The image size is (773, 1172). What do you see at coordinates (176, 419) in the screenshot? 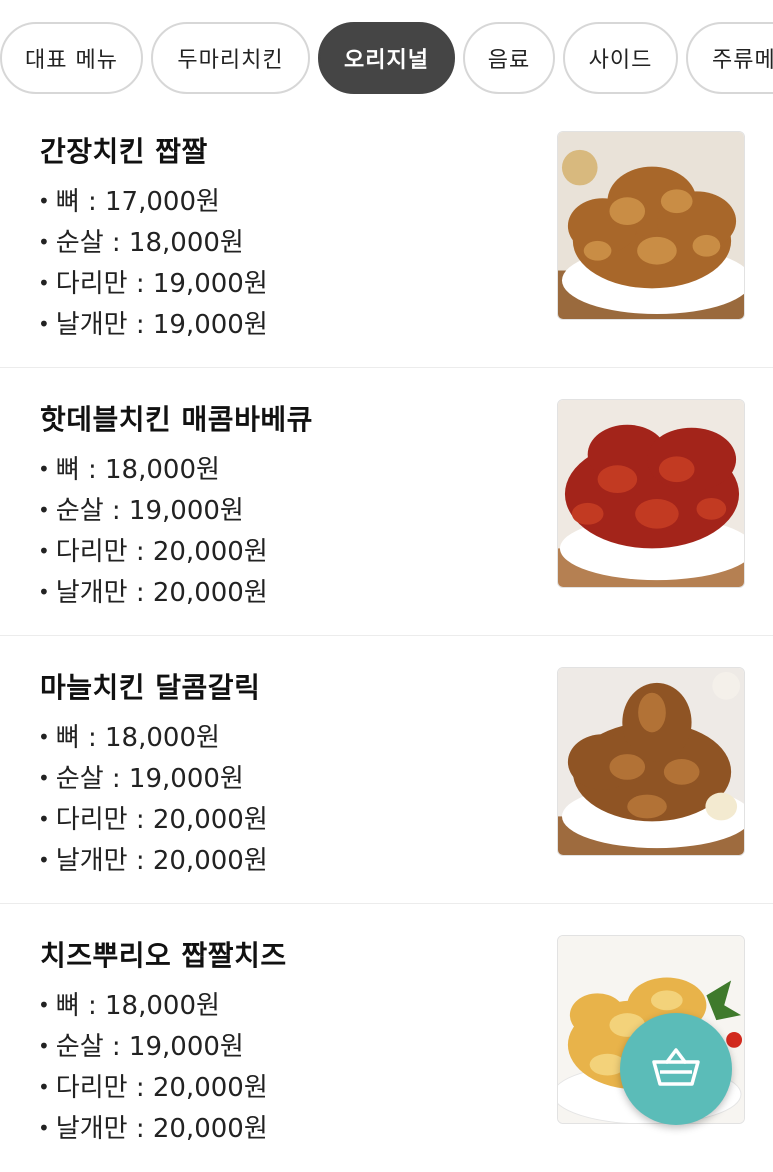
I see `menu-item-name: 핫데블치킨 매콤바베큐` at bounding box center [176, 419].